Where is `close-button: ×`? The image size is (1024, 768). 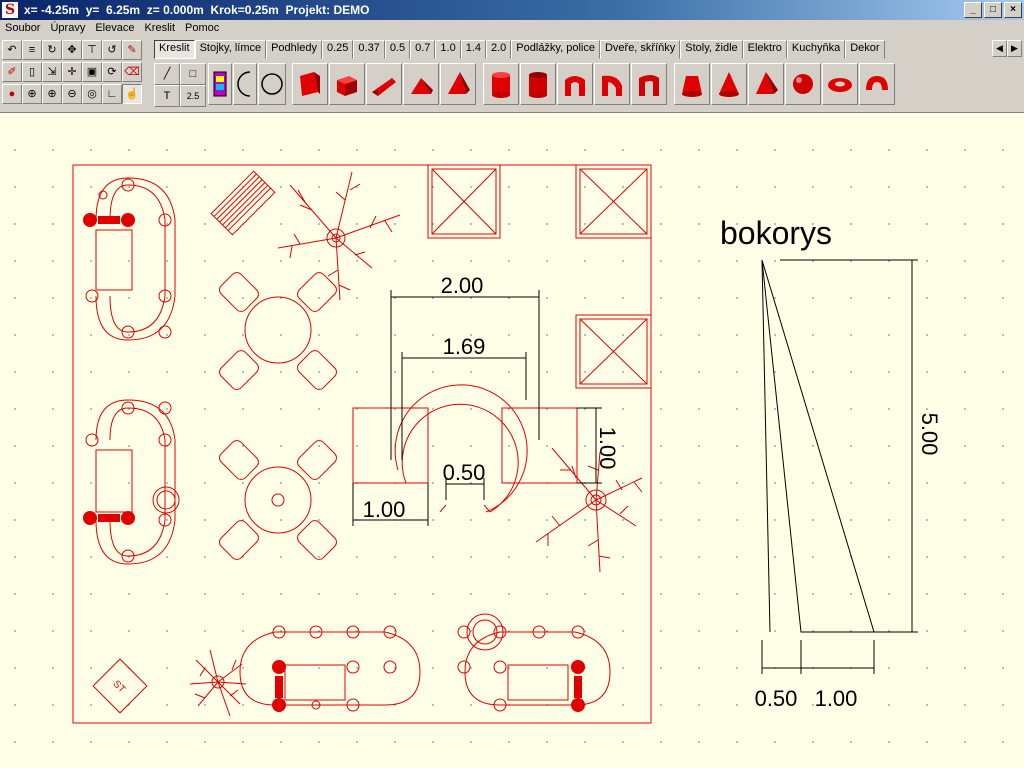
close-button: × is located at coordinates (1013, 10).